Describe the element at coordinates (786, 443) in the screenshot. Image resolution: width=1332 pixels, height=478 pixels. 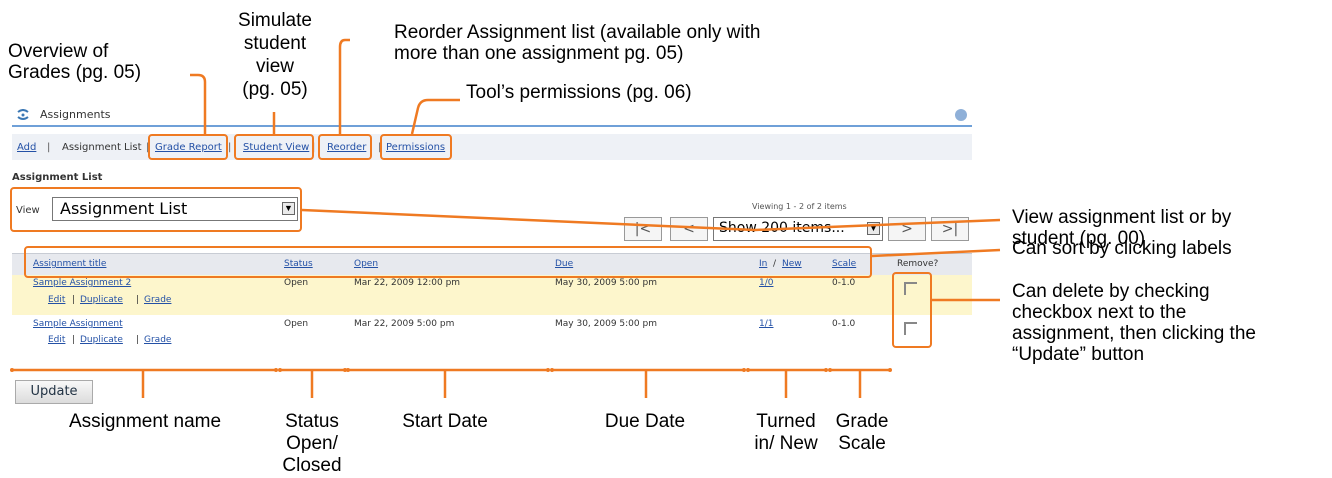
I see `annotation-turned-line2: in/ New` at that location.